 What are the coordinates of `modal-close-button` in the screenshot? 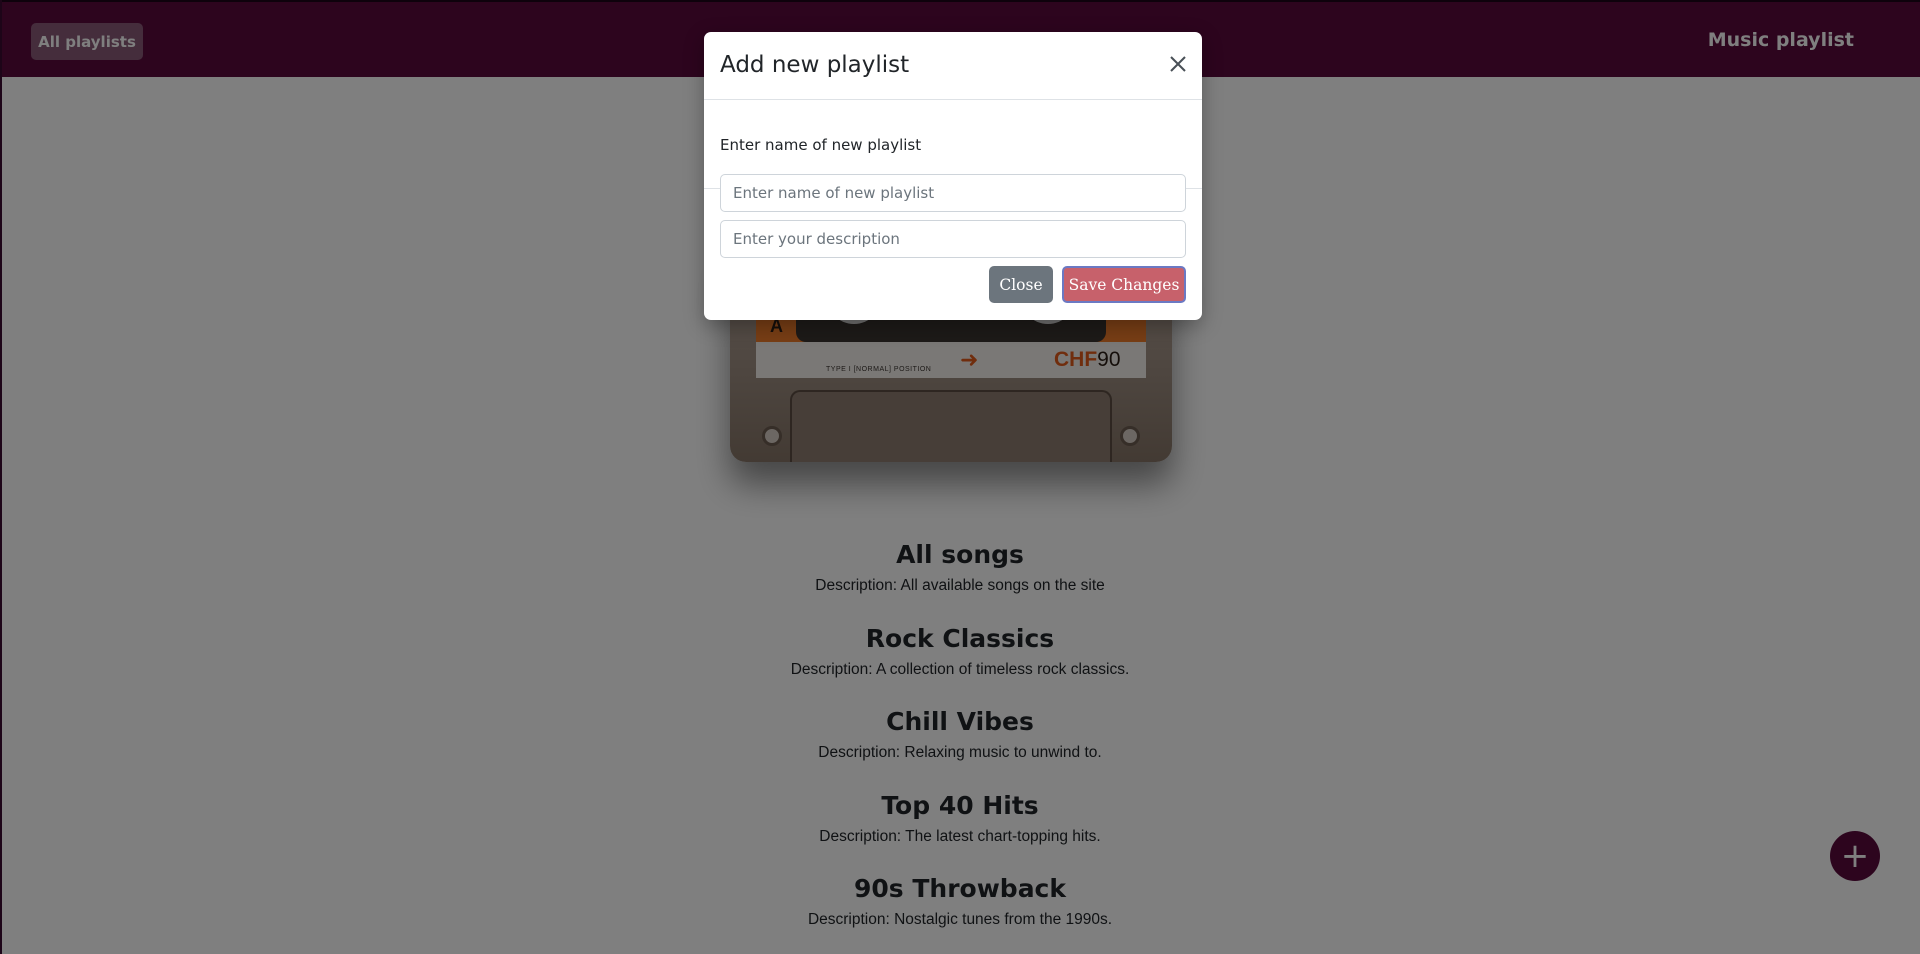 It's located at (1178, 64).